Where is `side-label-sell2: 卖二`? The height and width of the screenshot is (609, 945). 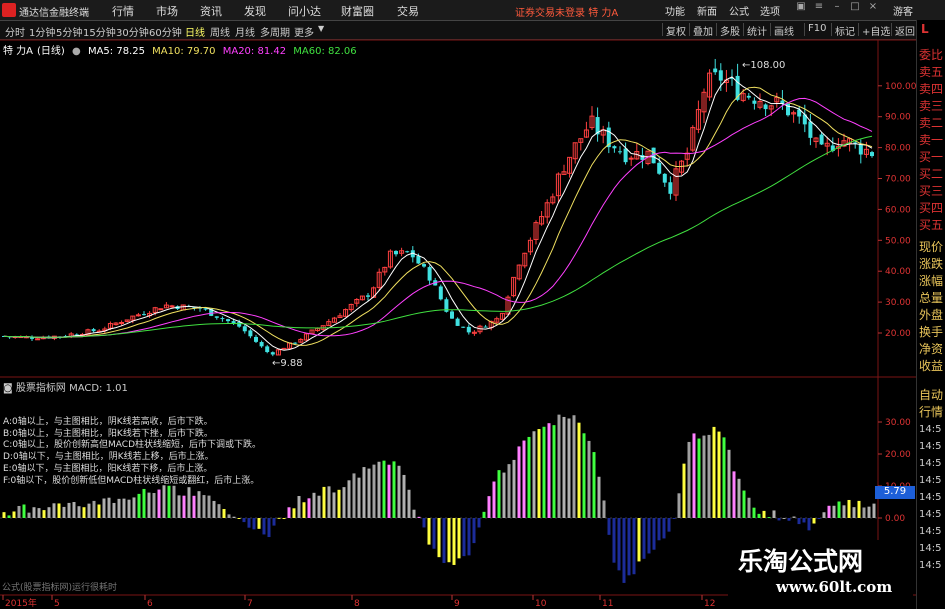 side-label-sell2: 卖二 is located at coordinates (931, 123).